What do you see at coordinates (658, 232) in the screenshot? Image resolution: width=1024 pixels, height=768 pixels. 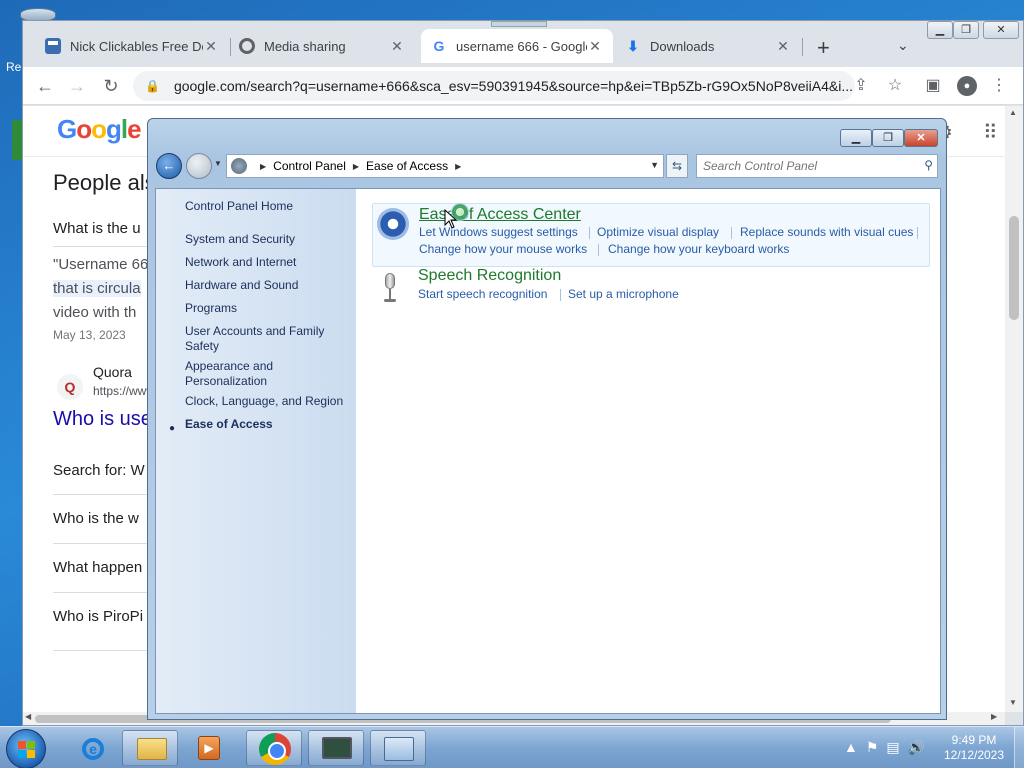 I see `task-link: Optimize visual display` at bounding box center [658, 232].